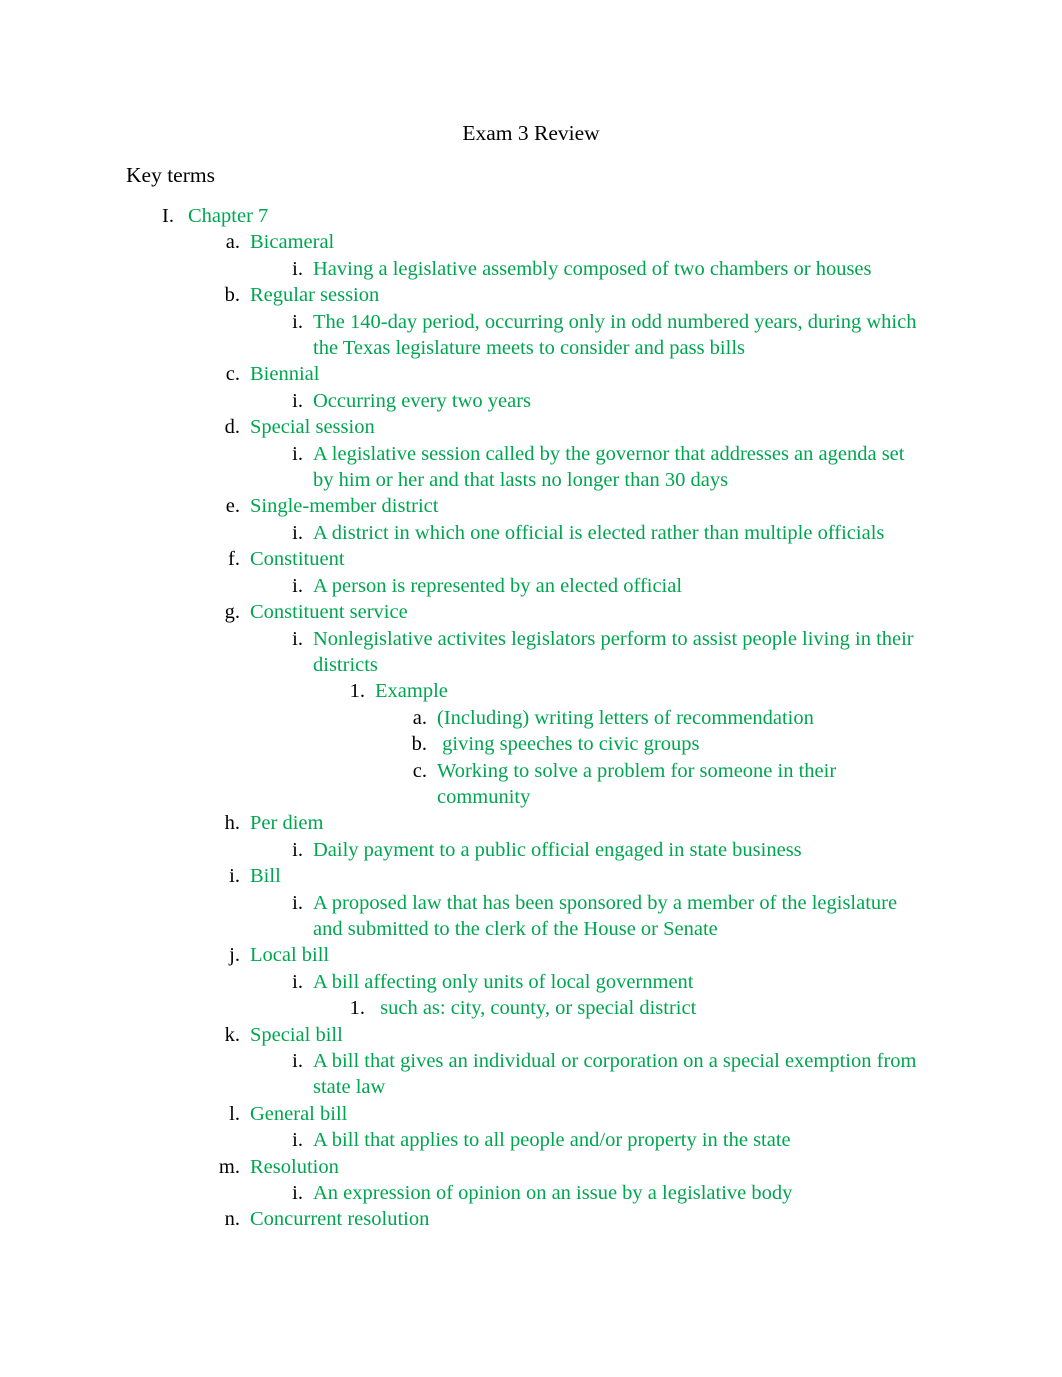 This screenshot has width=1062, height=1377. I want to click on outline-item-level-2: a. Bicameral, so click(578, 242).